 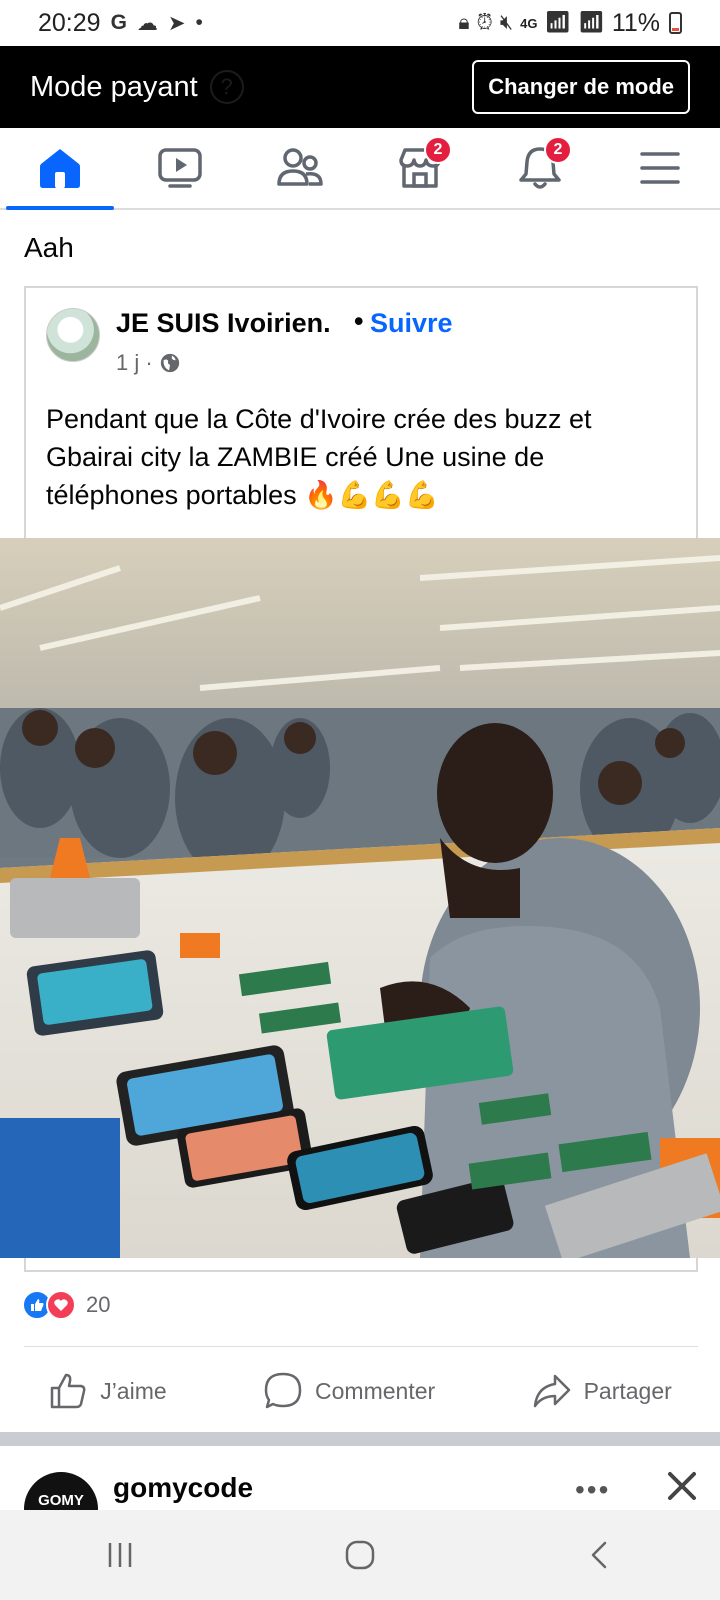 What do you see at coordinates (675, 23) in the screenshot?
I see `battery-icon` at bounding box center [675, 23].